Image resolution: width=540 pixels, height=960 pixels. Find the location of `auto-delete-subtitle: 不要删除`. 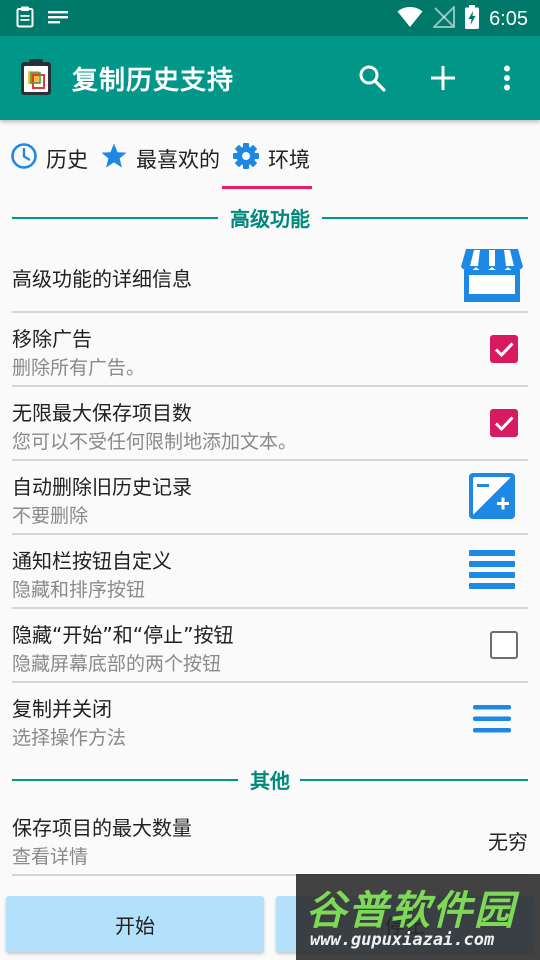

auto-delete-subtitle: 不要删除 is located at coordinates (50, 516).